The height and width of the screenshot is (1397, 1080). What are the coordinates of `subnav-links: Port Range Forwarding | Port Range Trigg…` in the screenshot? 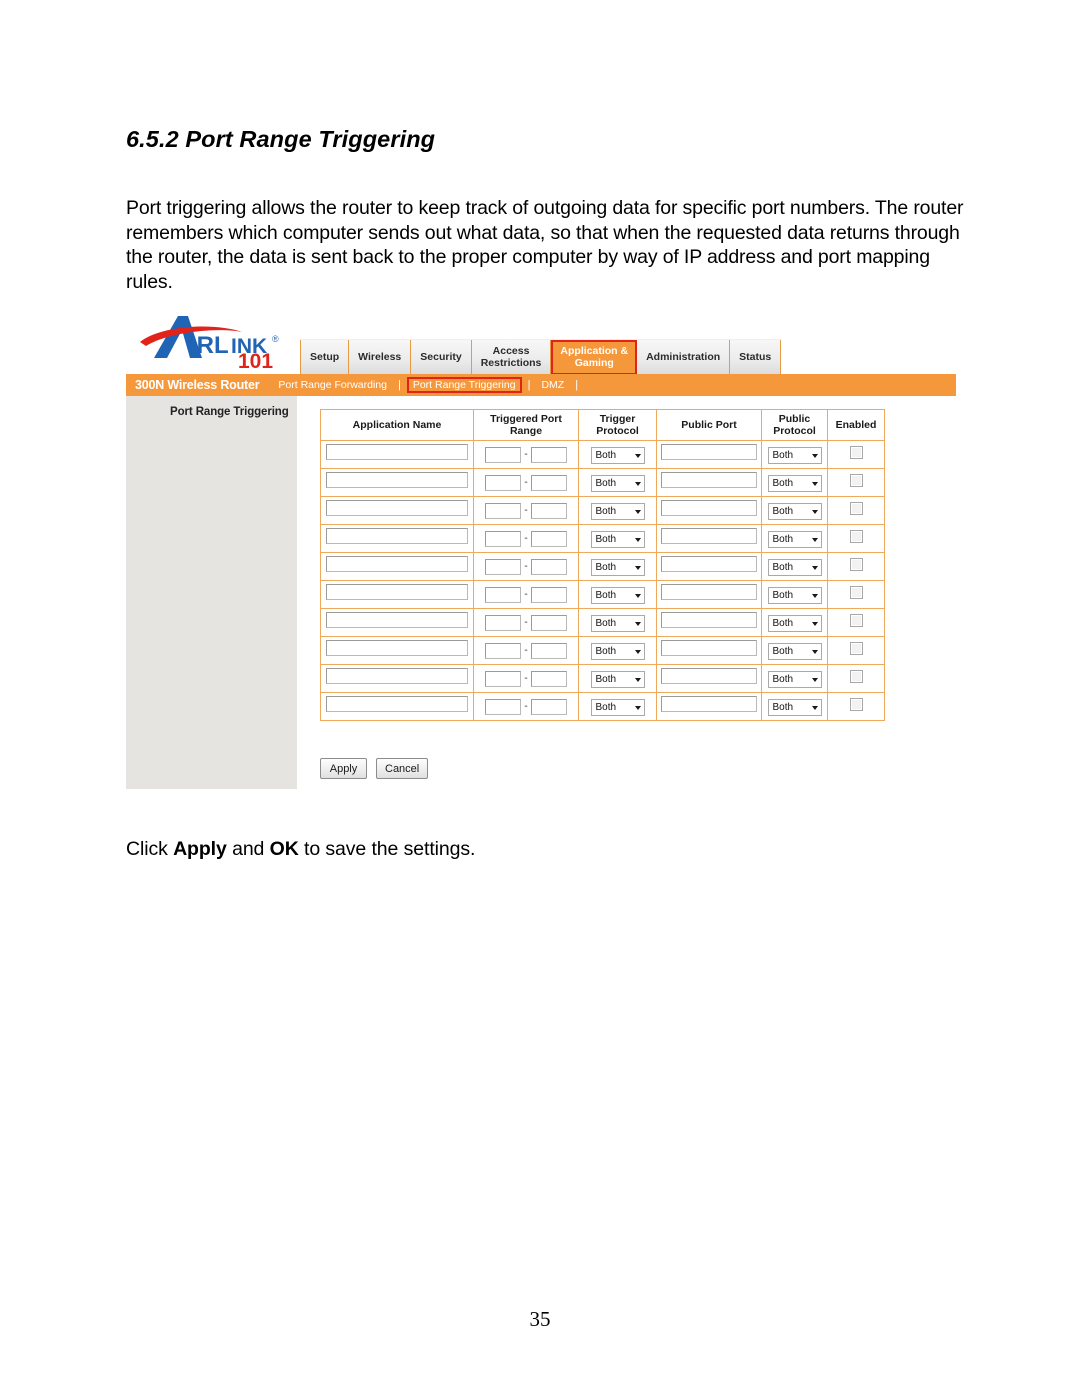 It's located at (428, 385).